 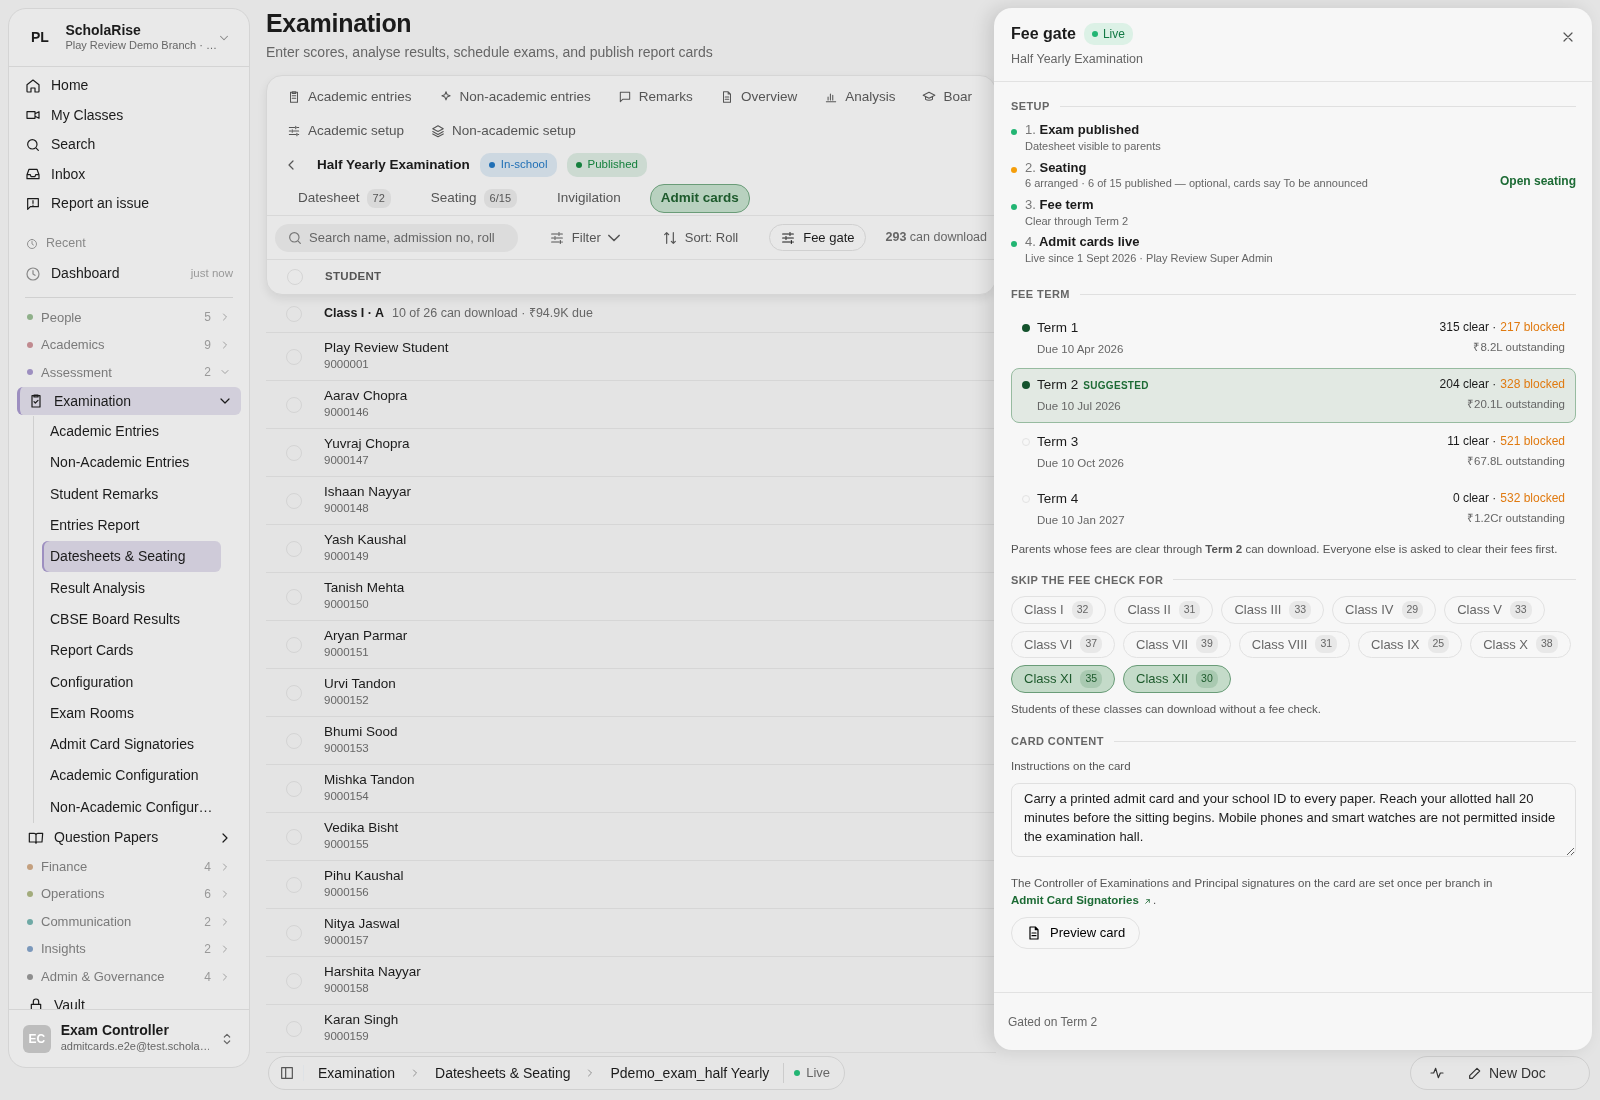 What do you see at coordinates (372, 971) in the screenshot?
I see `student-name: Harshita Nayyar` at bounding box center [372, 971].